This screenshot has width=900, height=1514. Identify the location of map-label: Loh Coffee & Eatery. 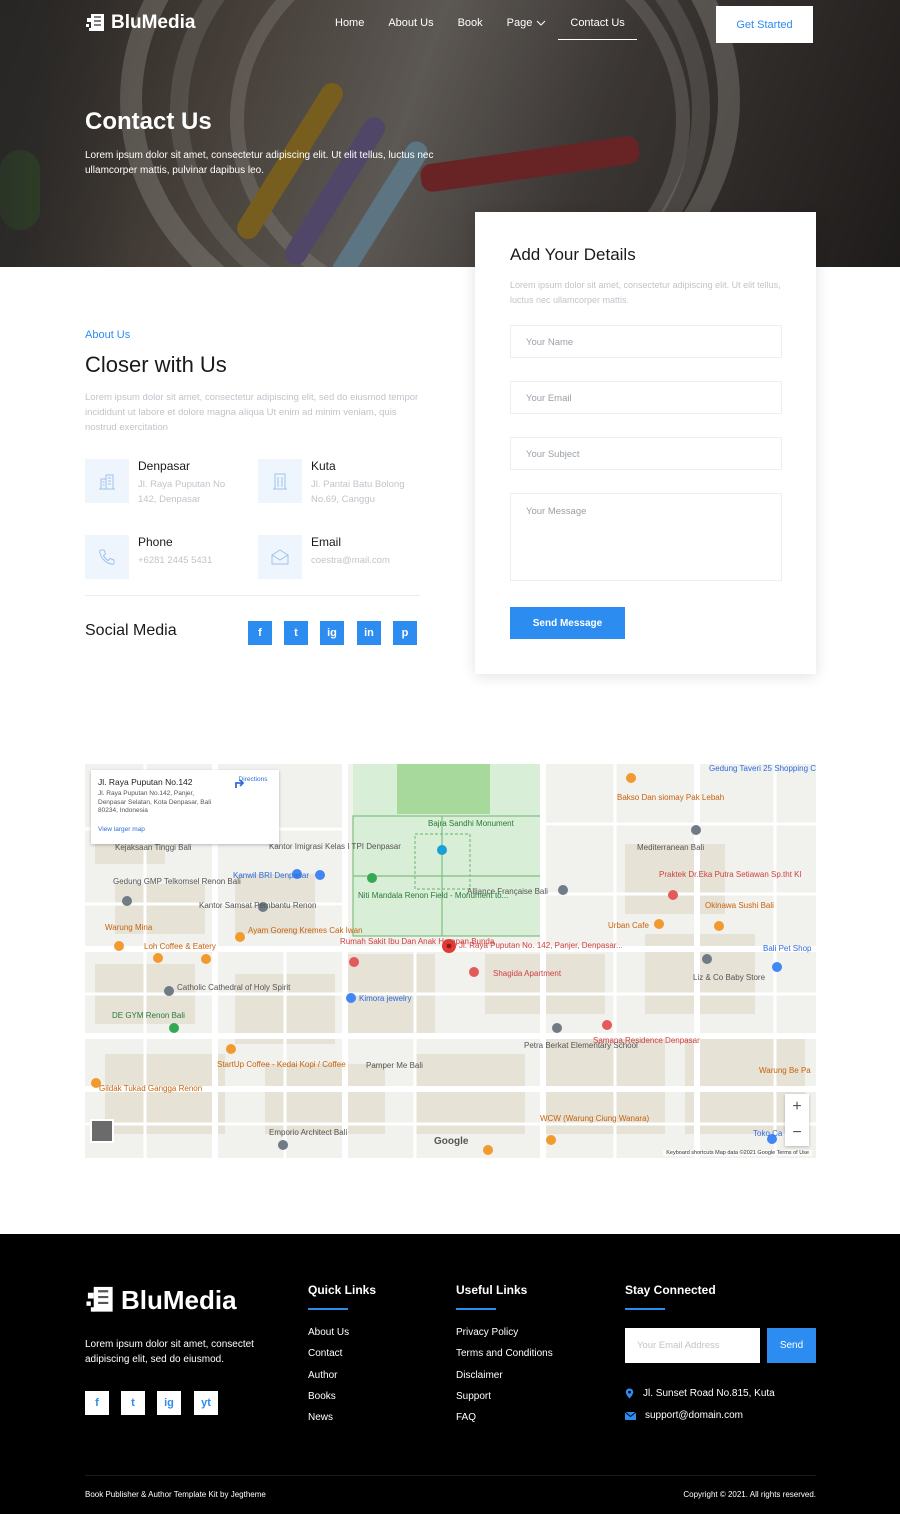
(180, 946).